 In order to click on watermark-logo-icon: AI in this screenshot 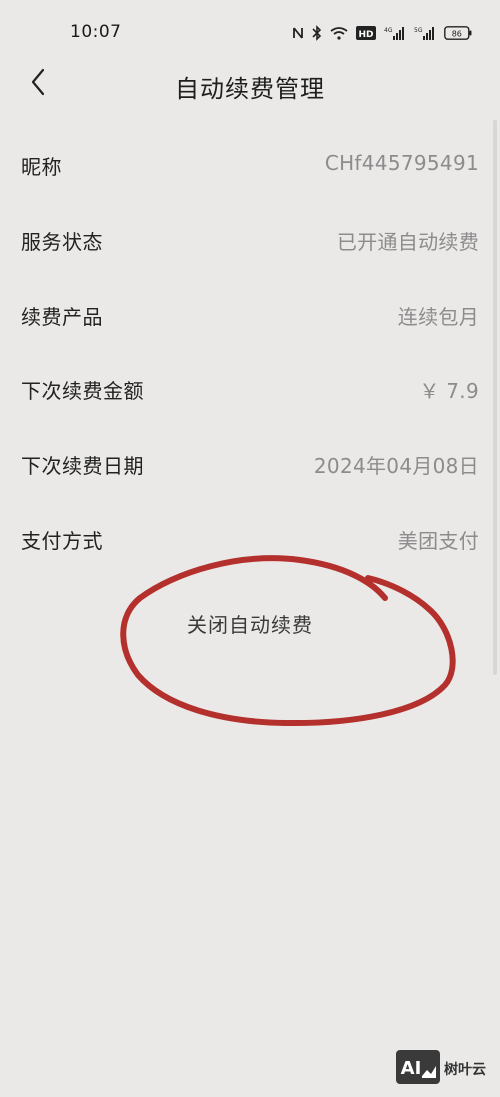, I will do `click(418, 1069)`.